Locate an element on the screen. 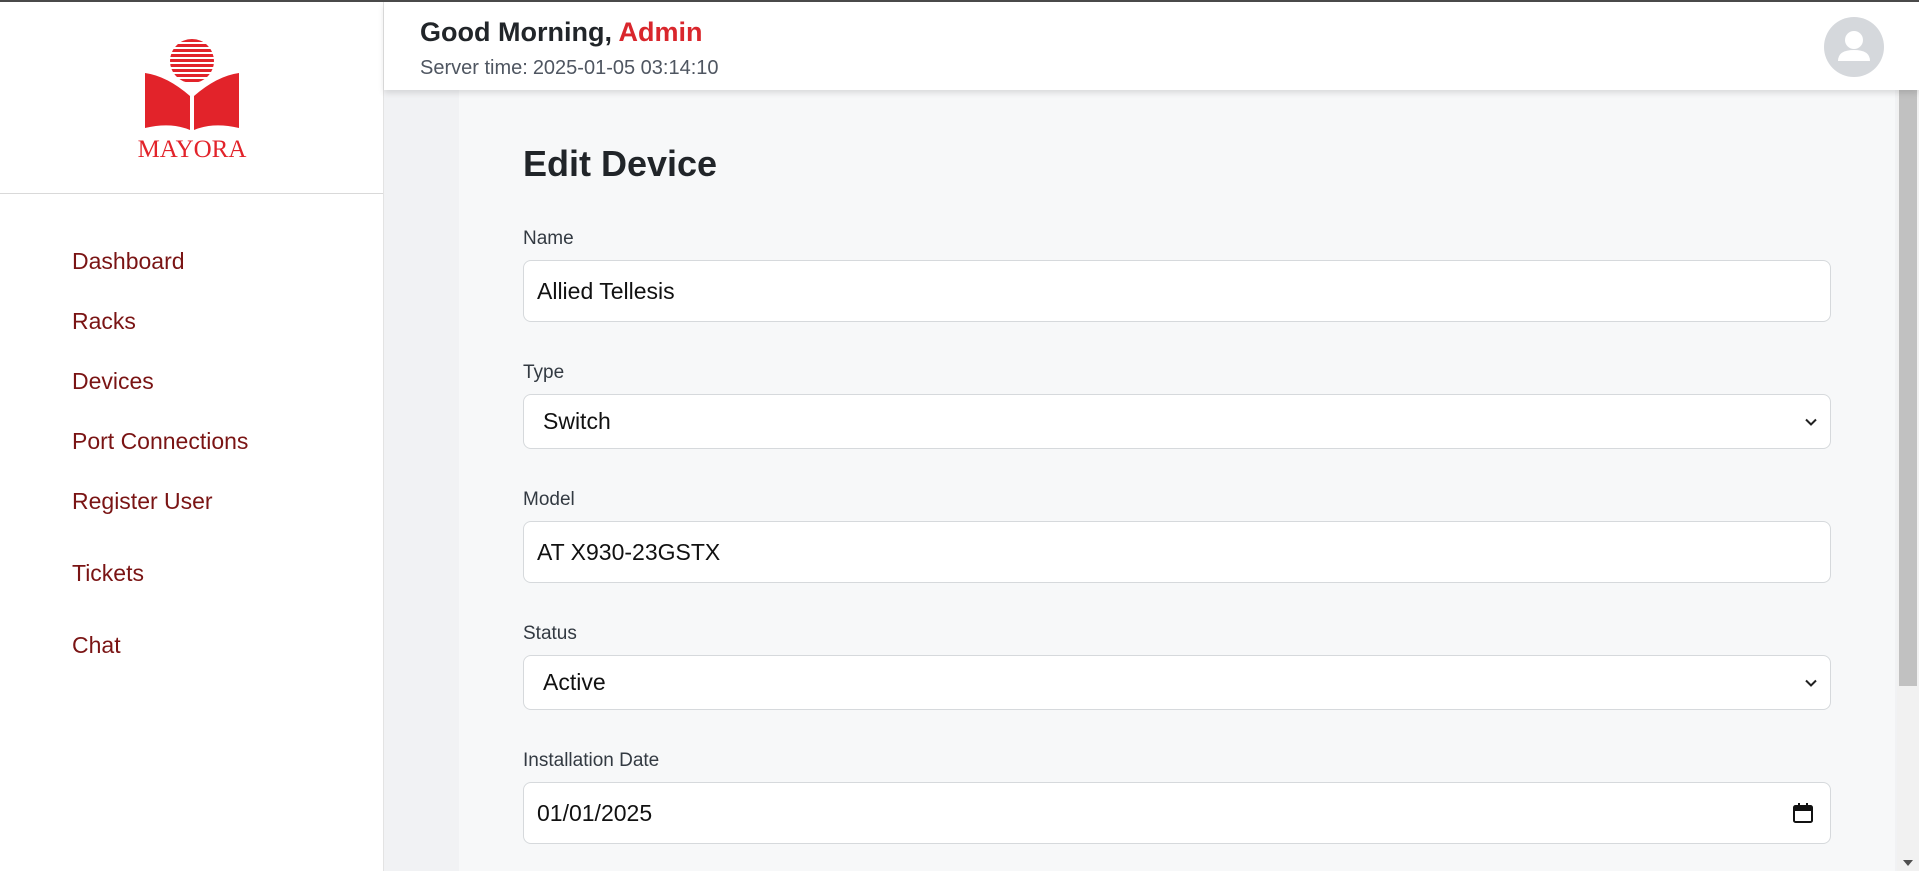  model-field: AT X930-23GSTX is located at coordinates (1177, 552).